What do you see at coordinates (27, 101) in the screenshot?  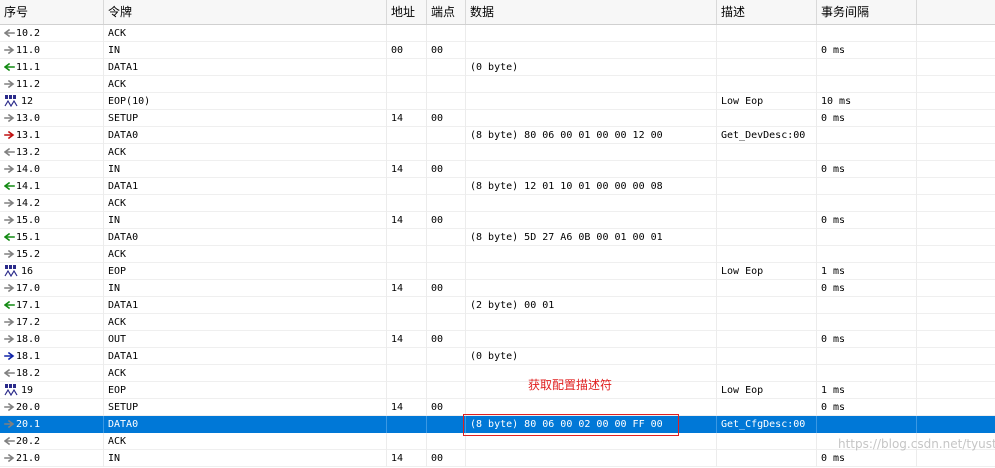 I see `row-index-label: 12` at bounding box center [27, 101].